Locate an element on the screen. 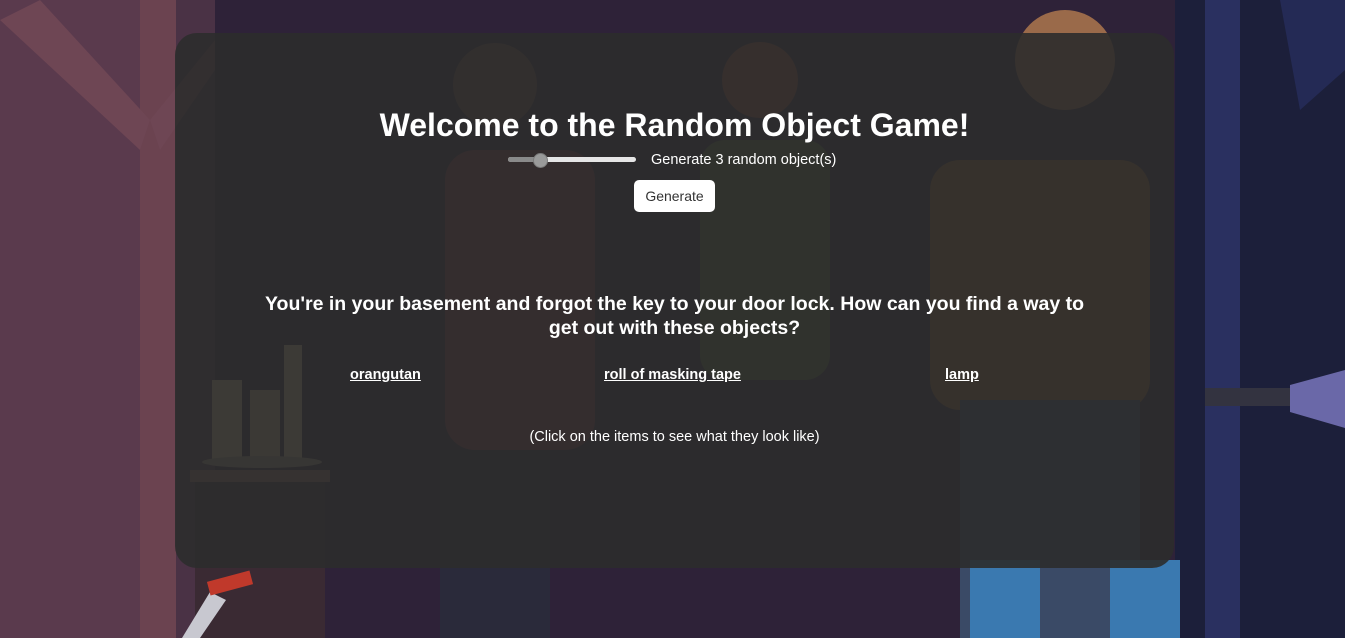 Image resolution: width=1345 pixels, height=638 pixels. object-link-orangutan: orangutan is located at coordinates (385, 375).